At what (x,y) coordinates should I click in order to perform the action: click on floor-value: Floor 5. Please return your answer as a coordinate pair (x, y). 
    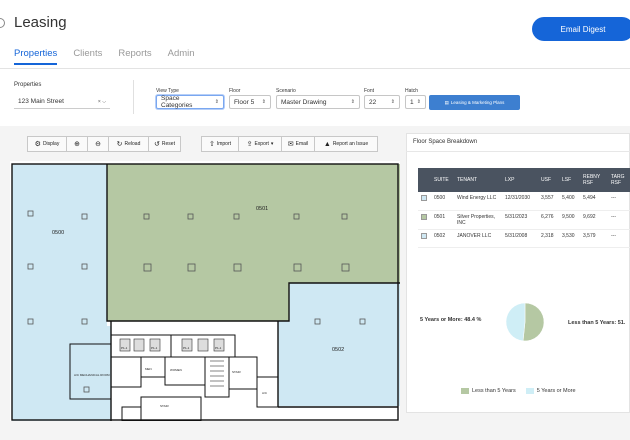
    Looking at the image, I should click on (244, 102).